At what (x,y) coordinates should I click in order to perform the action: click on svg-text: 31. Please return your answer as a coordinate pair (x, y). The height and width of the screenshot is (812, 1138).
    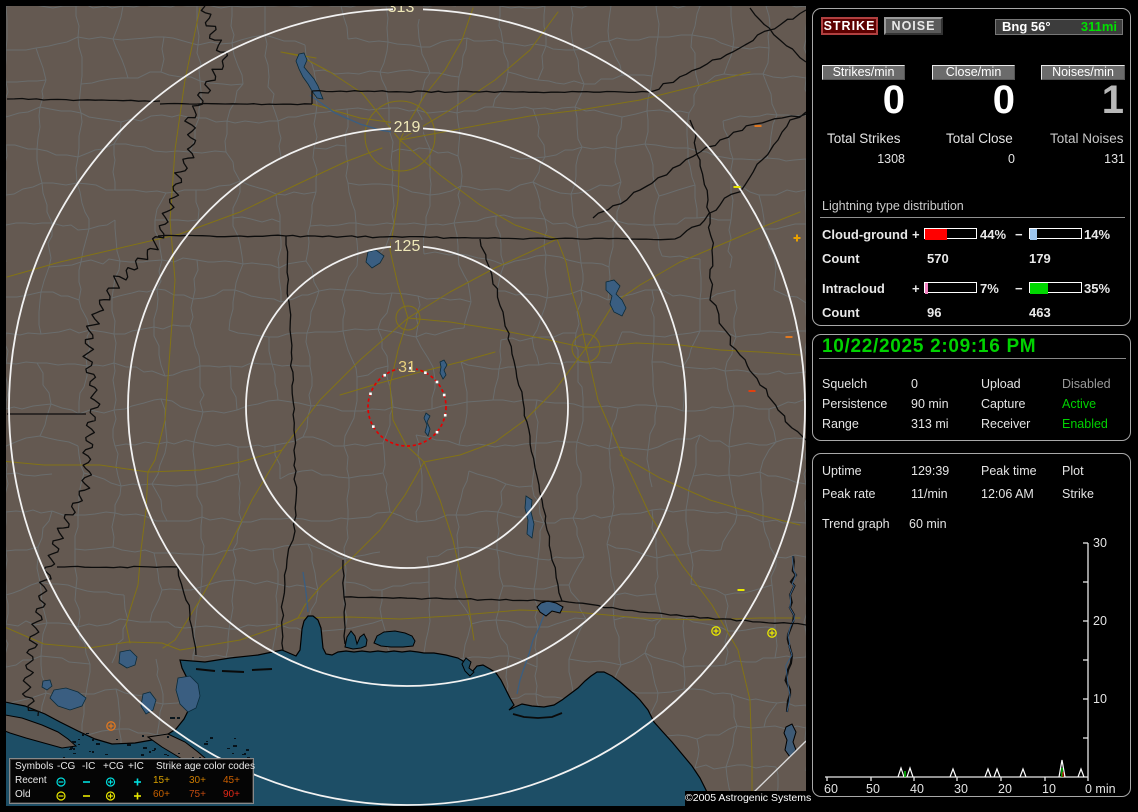
    Looking at the image, I should click on (407, 367).